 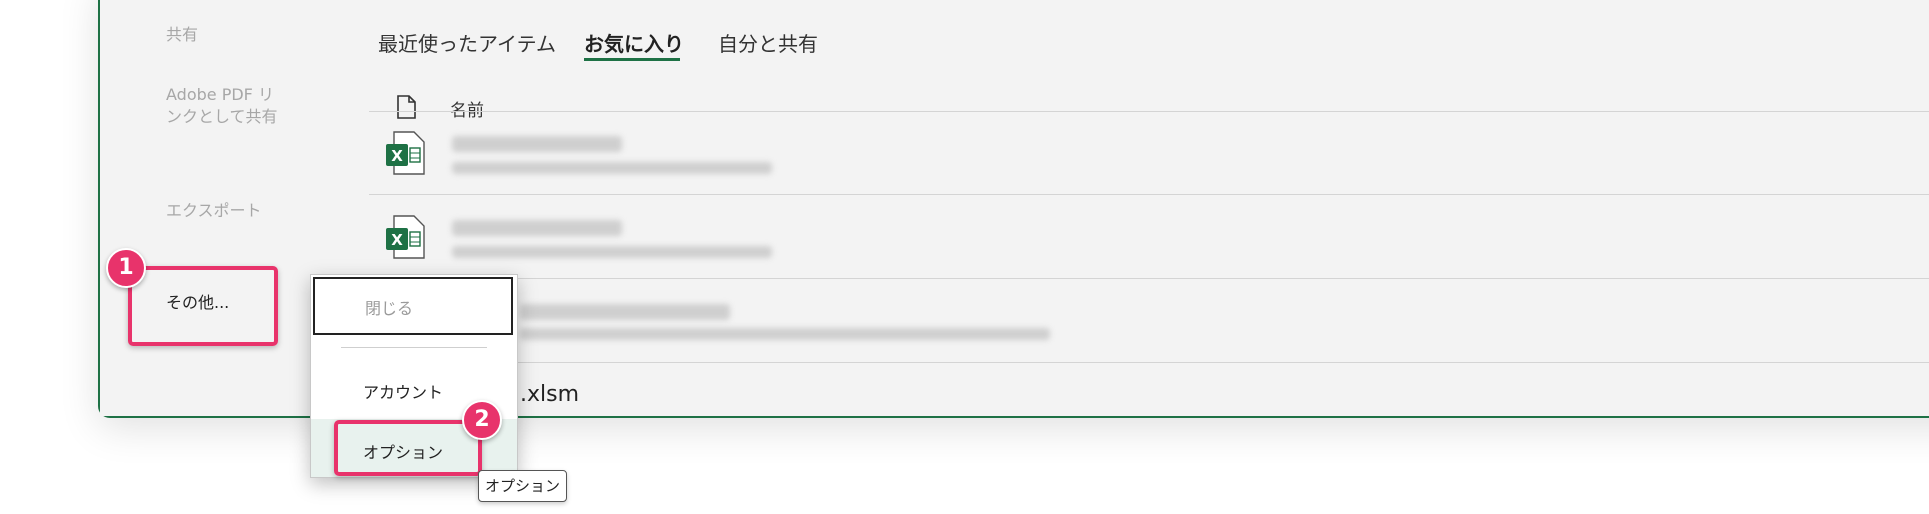 I want to click on sidebar-item-share: 共有, so click(x=182, y=35).